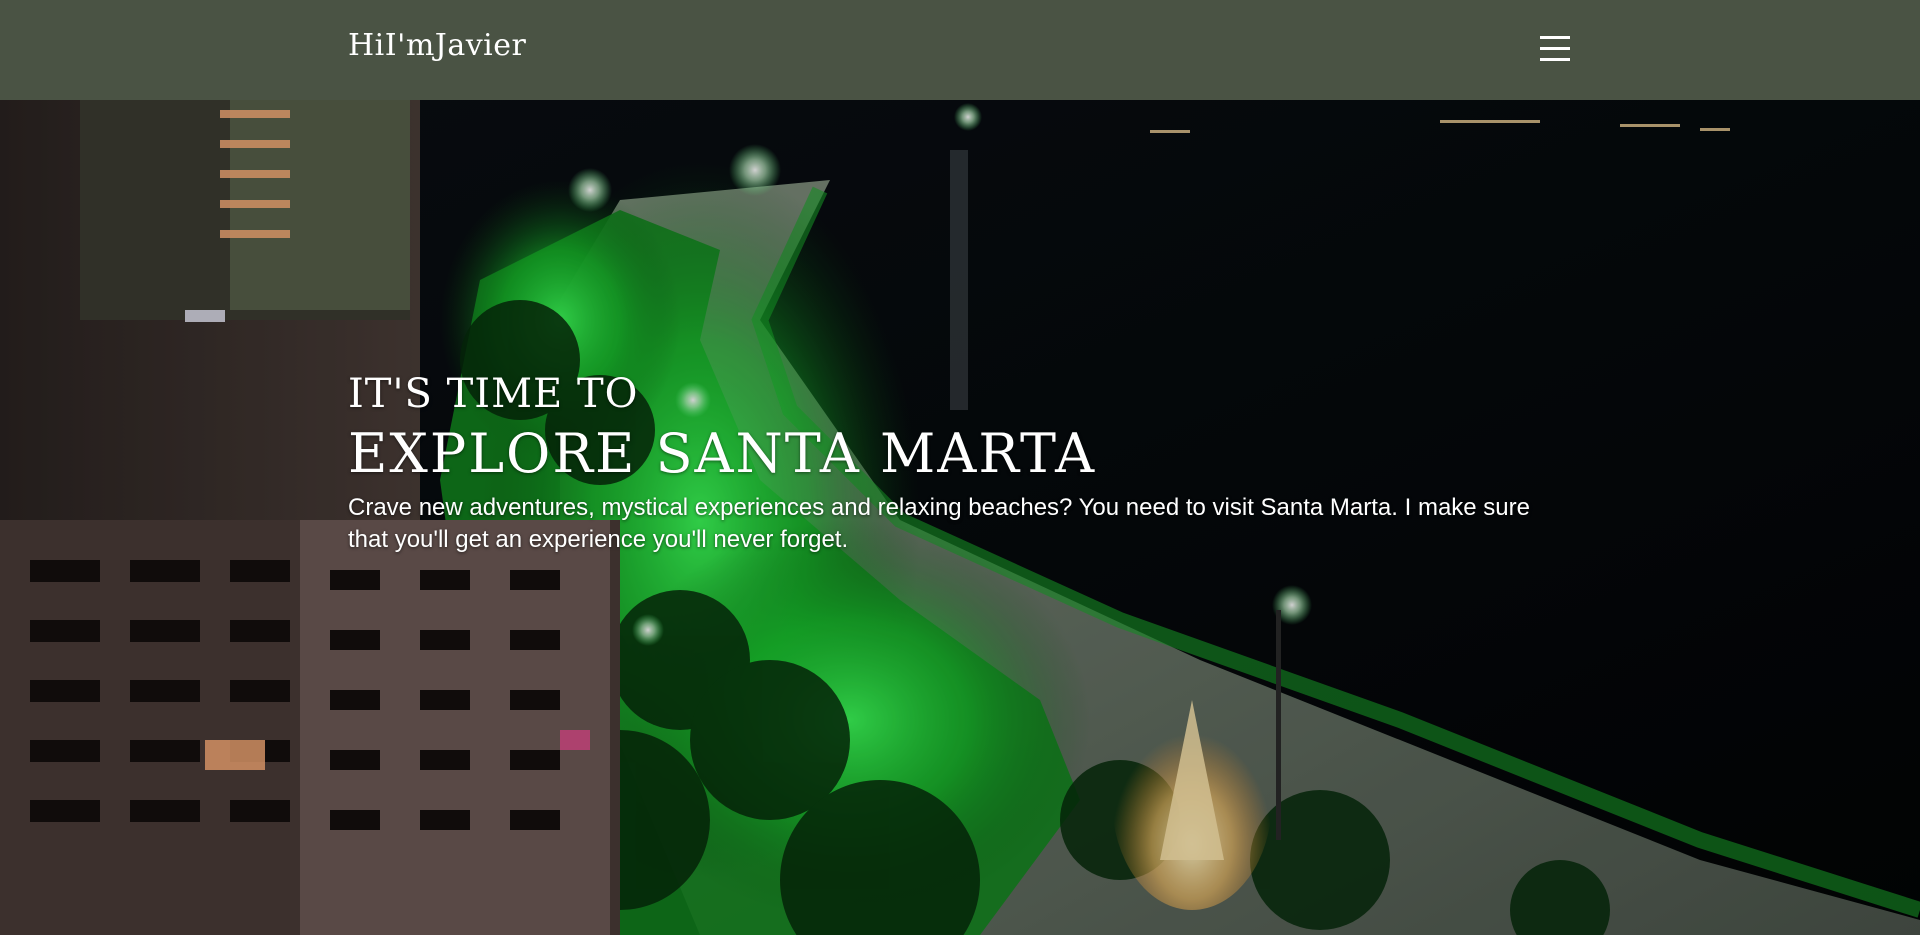  Describe the element at coordinates (722, 453) in the screenshot. I see `hero-title: EXPLORE SANTA MARTA` at that location.